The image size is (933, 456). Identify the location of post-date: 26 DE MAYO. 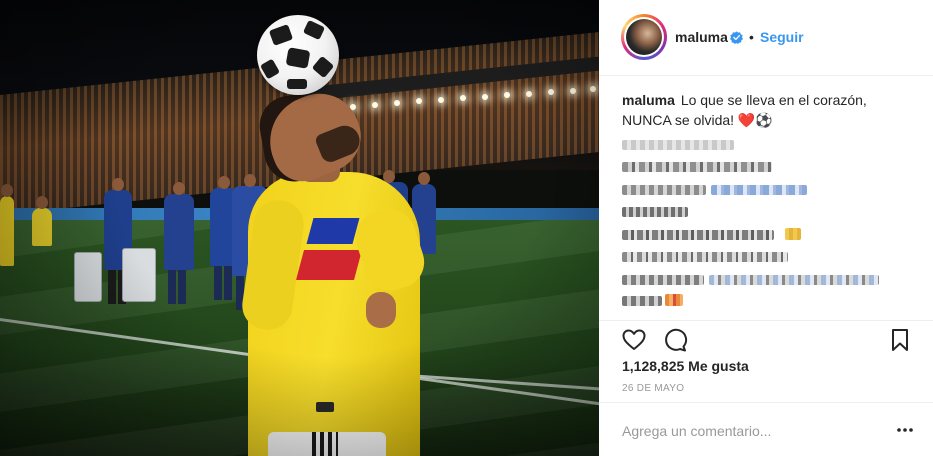
(653, 388).